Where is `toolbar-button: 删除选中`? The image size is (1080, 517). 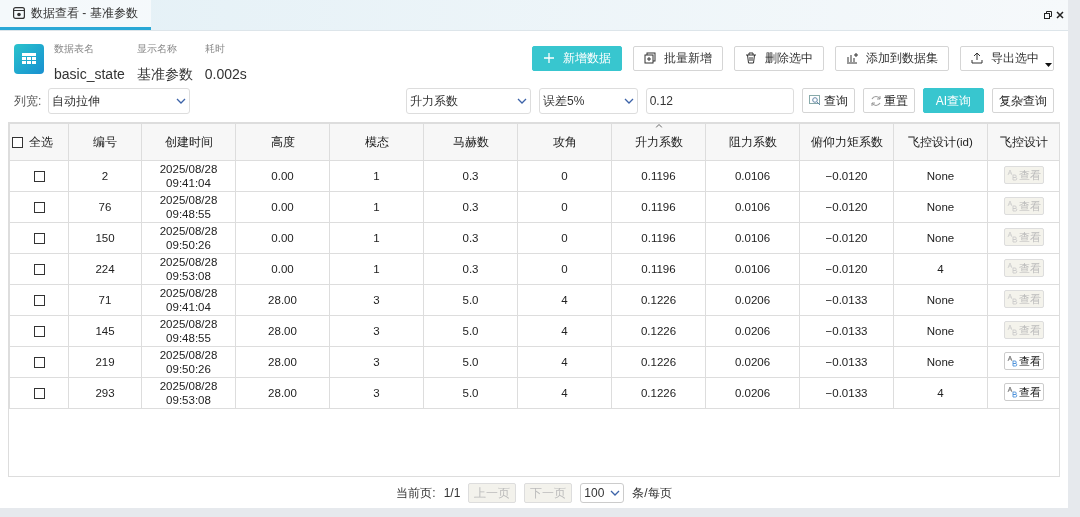
toolbar-button: 删除选中 is located at coordinates (779, 58).